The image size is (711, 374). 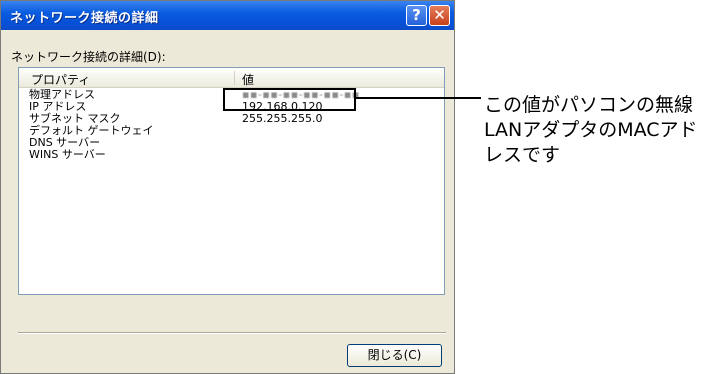 I want to click on property-value: 255.255.255.0, so click(x=282, y=118).